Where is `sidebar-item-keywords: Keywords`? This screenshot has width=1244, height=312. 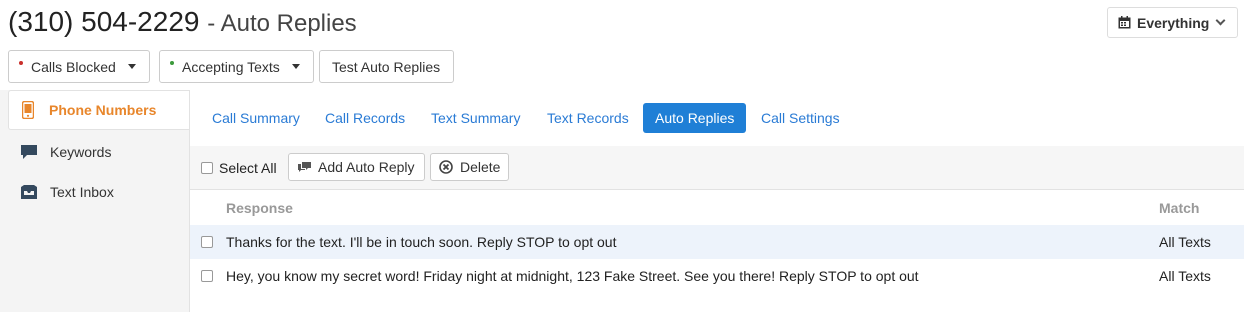 sidebar-item-keywords: Keywords is located at coordinates (94, 152).